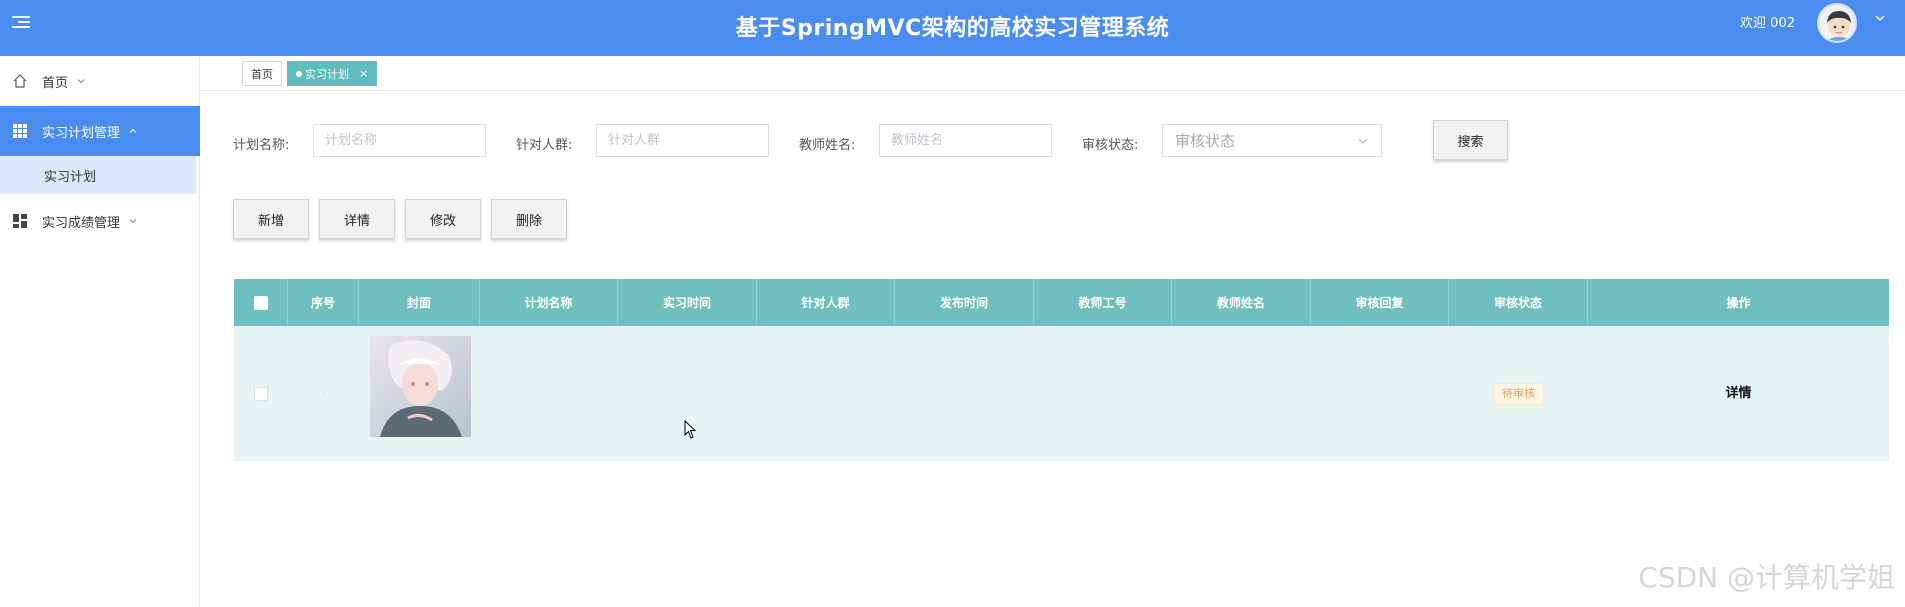 This screenshot has width=1905, height=607. I want to click on status-select-placeholder: 审核状态, so click(1205, 141).